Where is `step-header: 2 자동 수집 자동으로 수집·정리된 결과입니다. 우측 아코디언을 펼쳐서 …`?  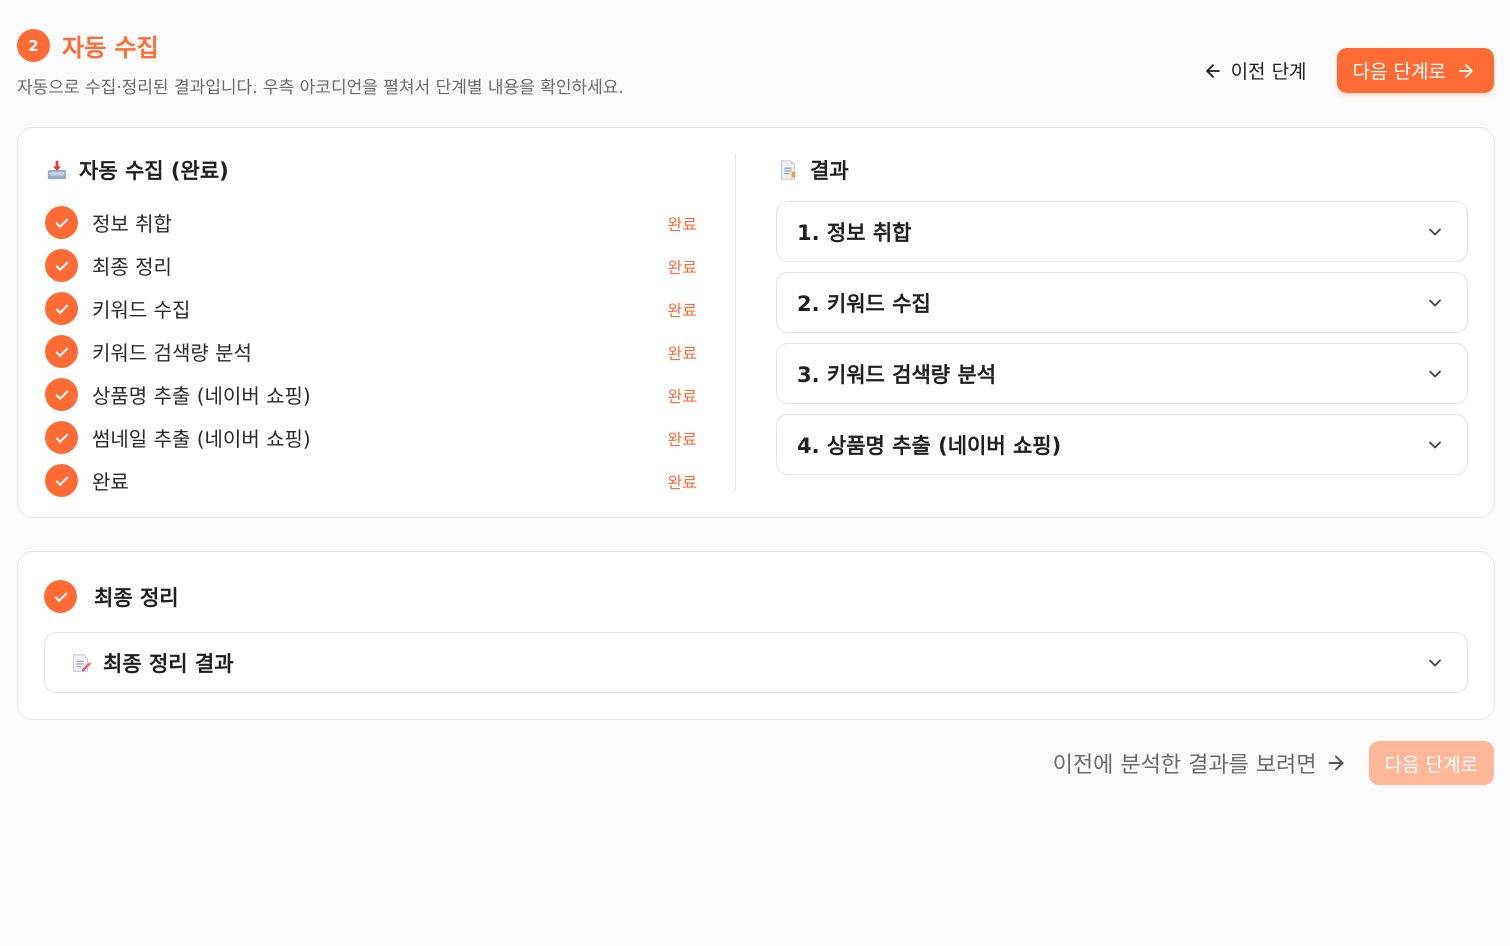 step-header: 2 자동 수집 자동으로 수집·정리된 결과입니다. 우측 아코디언을 펼쳐서 … is located at coordinates (755, 63).